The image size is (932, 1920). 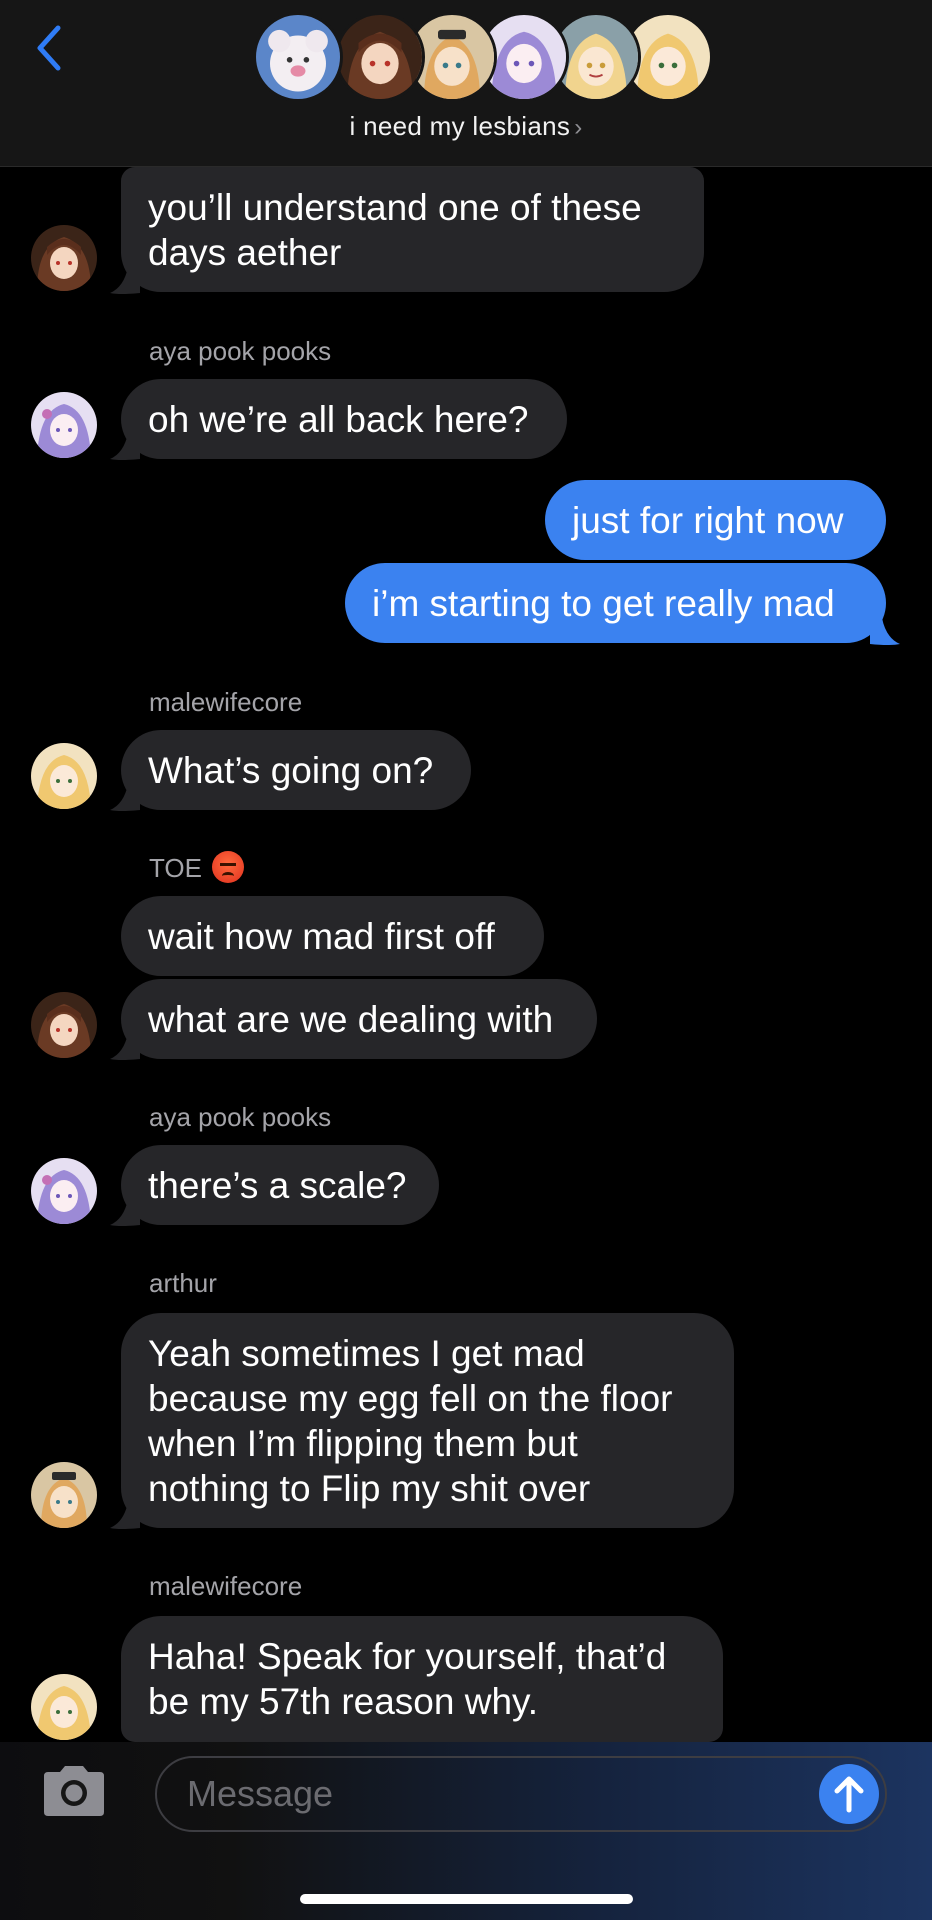 I want to click on message-bubble: wait how mad first off, so click(x=332, y=936).